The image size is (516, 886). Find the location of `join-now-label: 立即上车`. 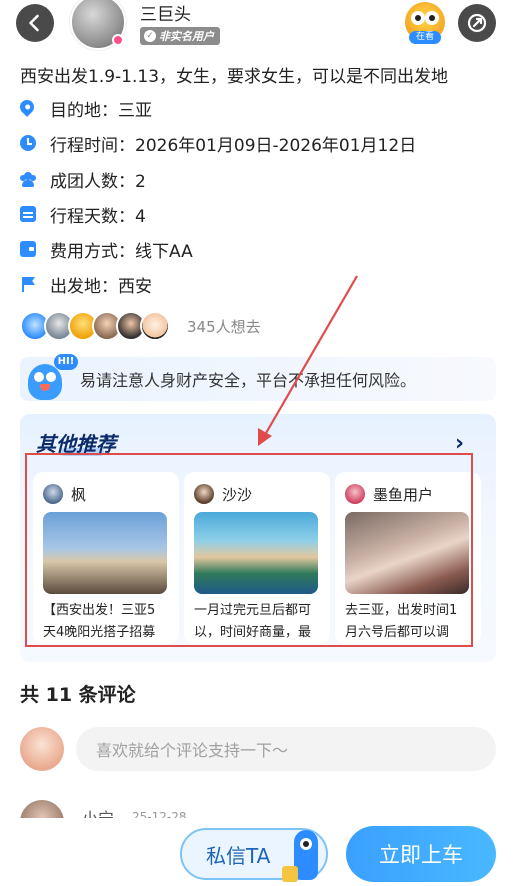

join-now-label: 立即上车 is located at coordinates (421, 855).